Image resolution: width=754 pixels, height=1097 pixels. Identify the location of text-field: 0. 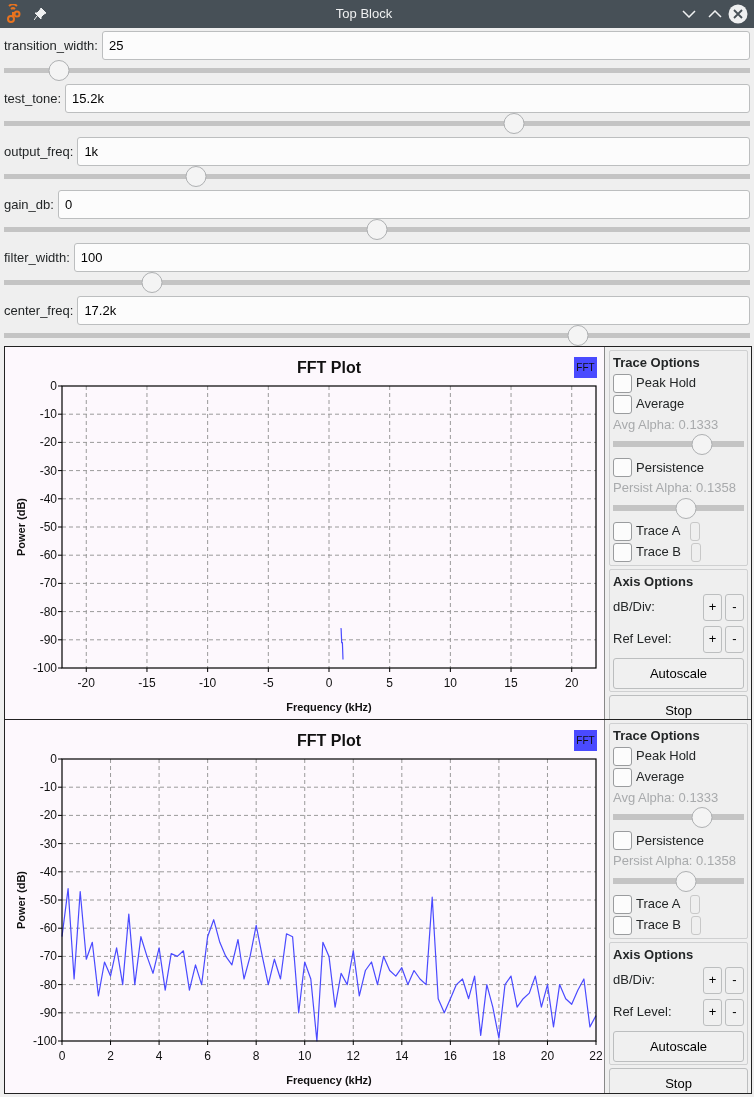
(403, 204).